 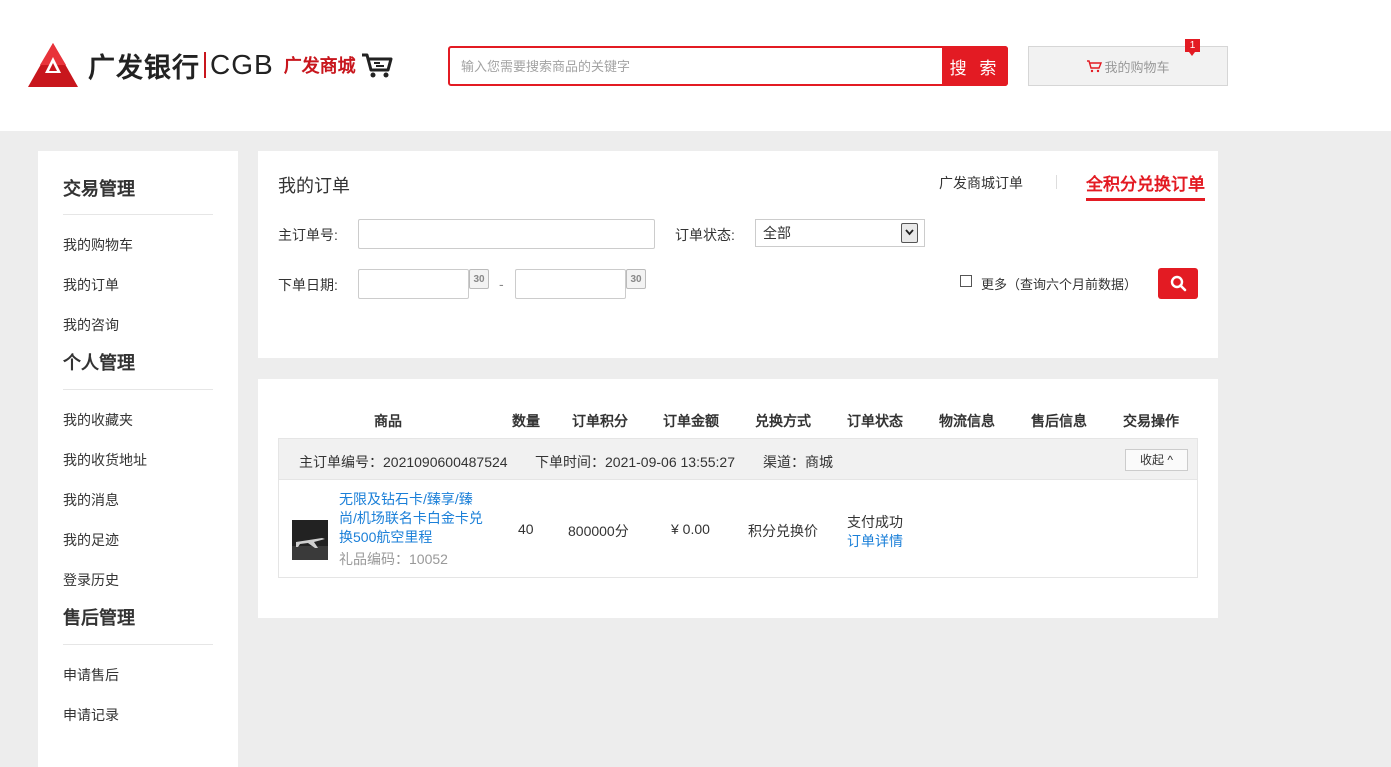 I want to click on order-date-label: 下单日期:, so click(x=308, y=285).